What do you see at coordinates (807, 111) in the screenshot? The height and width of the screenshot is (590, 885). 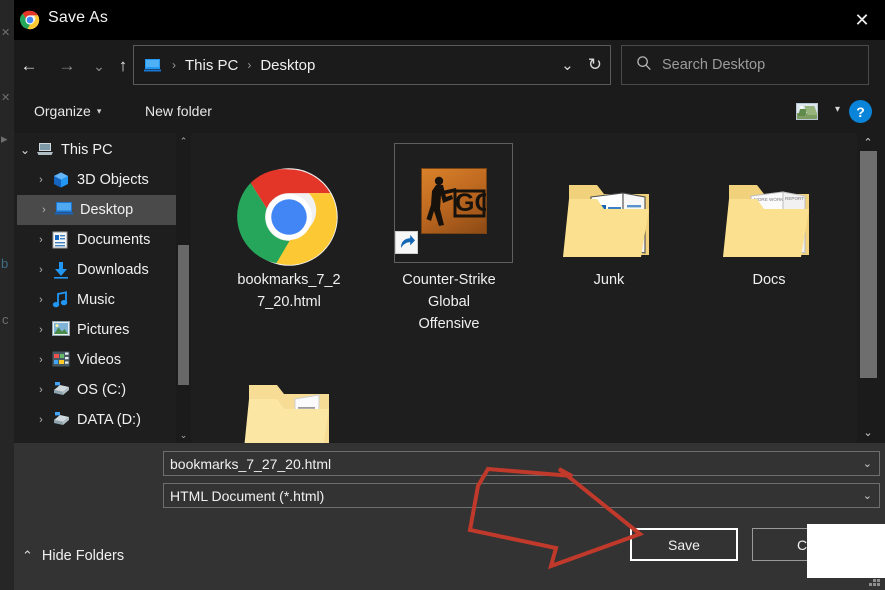 I see `view-options-icon` at bounding box center [807, 111].